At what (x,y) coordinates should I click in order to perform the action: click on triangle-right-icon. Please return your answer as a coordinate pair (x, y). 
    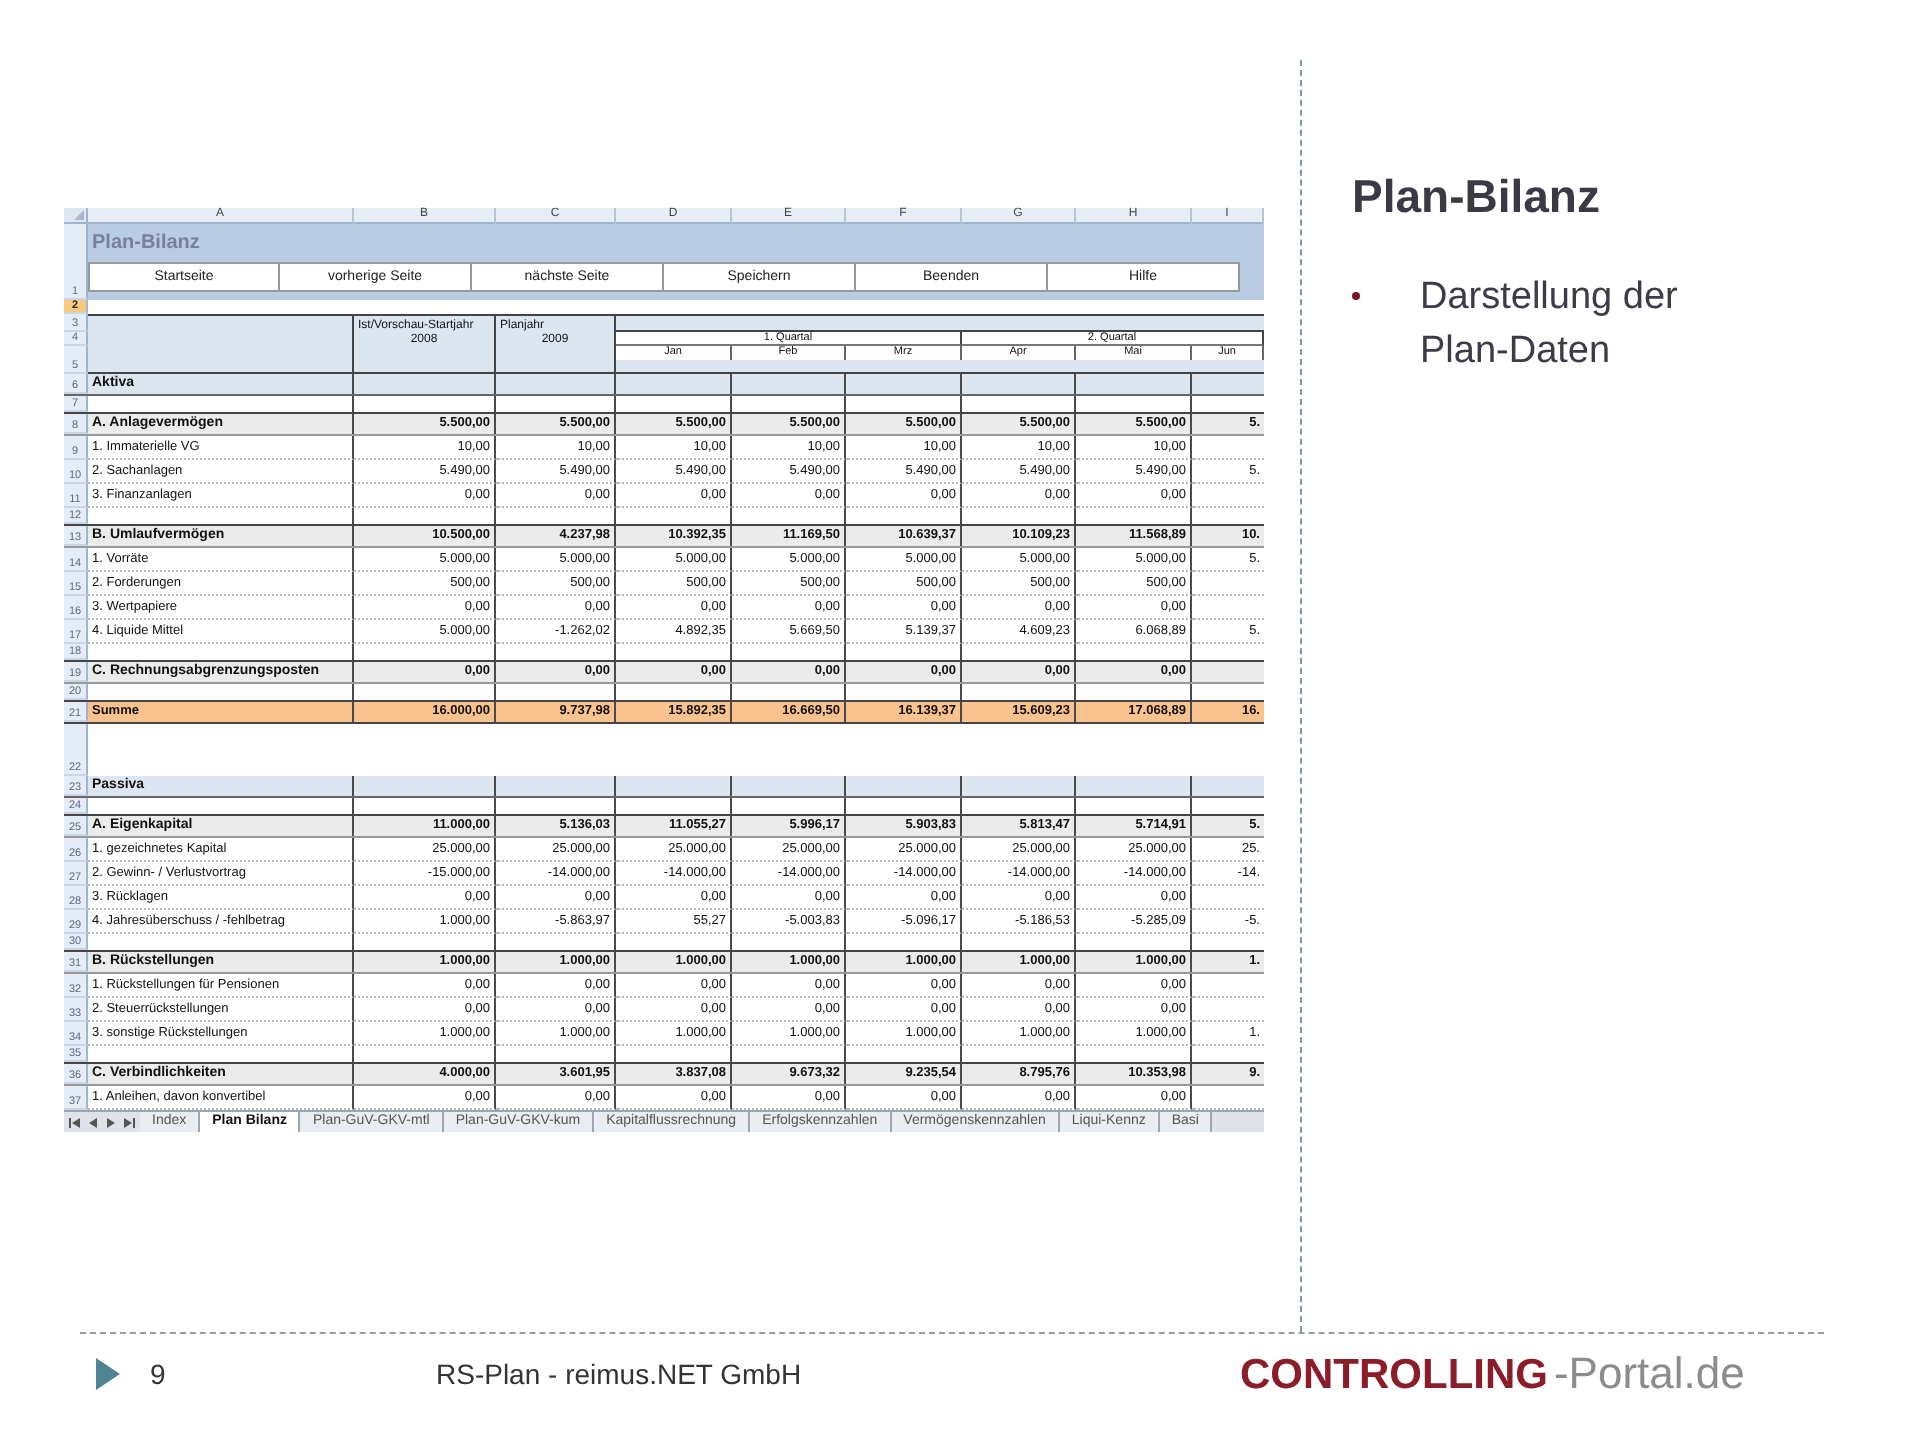
    Looking at the image, I should click on (111, 1122).